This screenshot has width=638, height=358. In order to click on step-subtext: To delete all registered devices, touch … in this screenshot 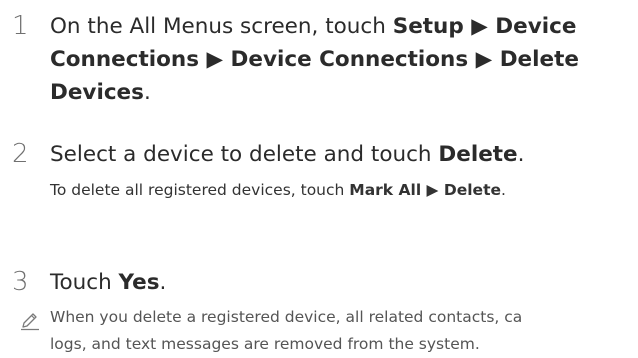, I will do `click(278, 190)`.